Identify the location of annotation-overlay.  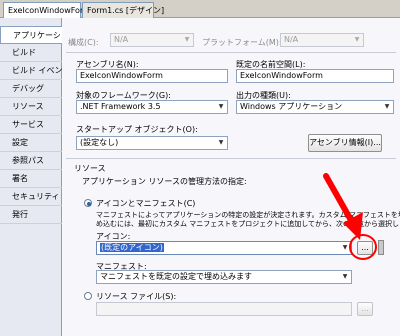
(350, 216).